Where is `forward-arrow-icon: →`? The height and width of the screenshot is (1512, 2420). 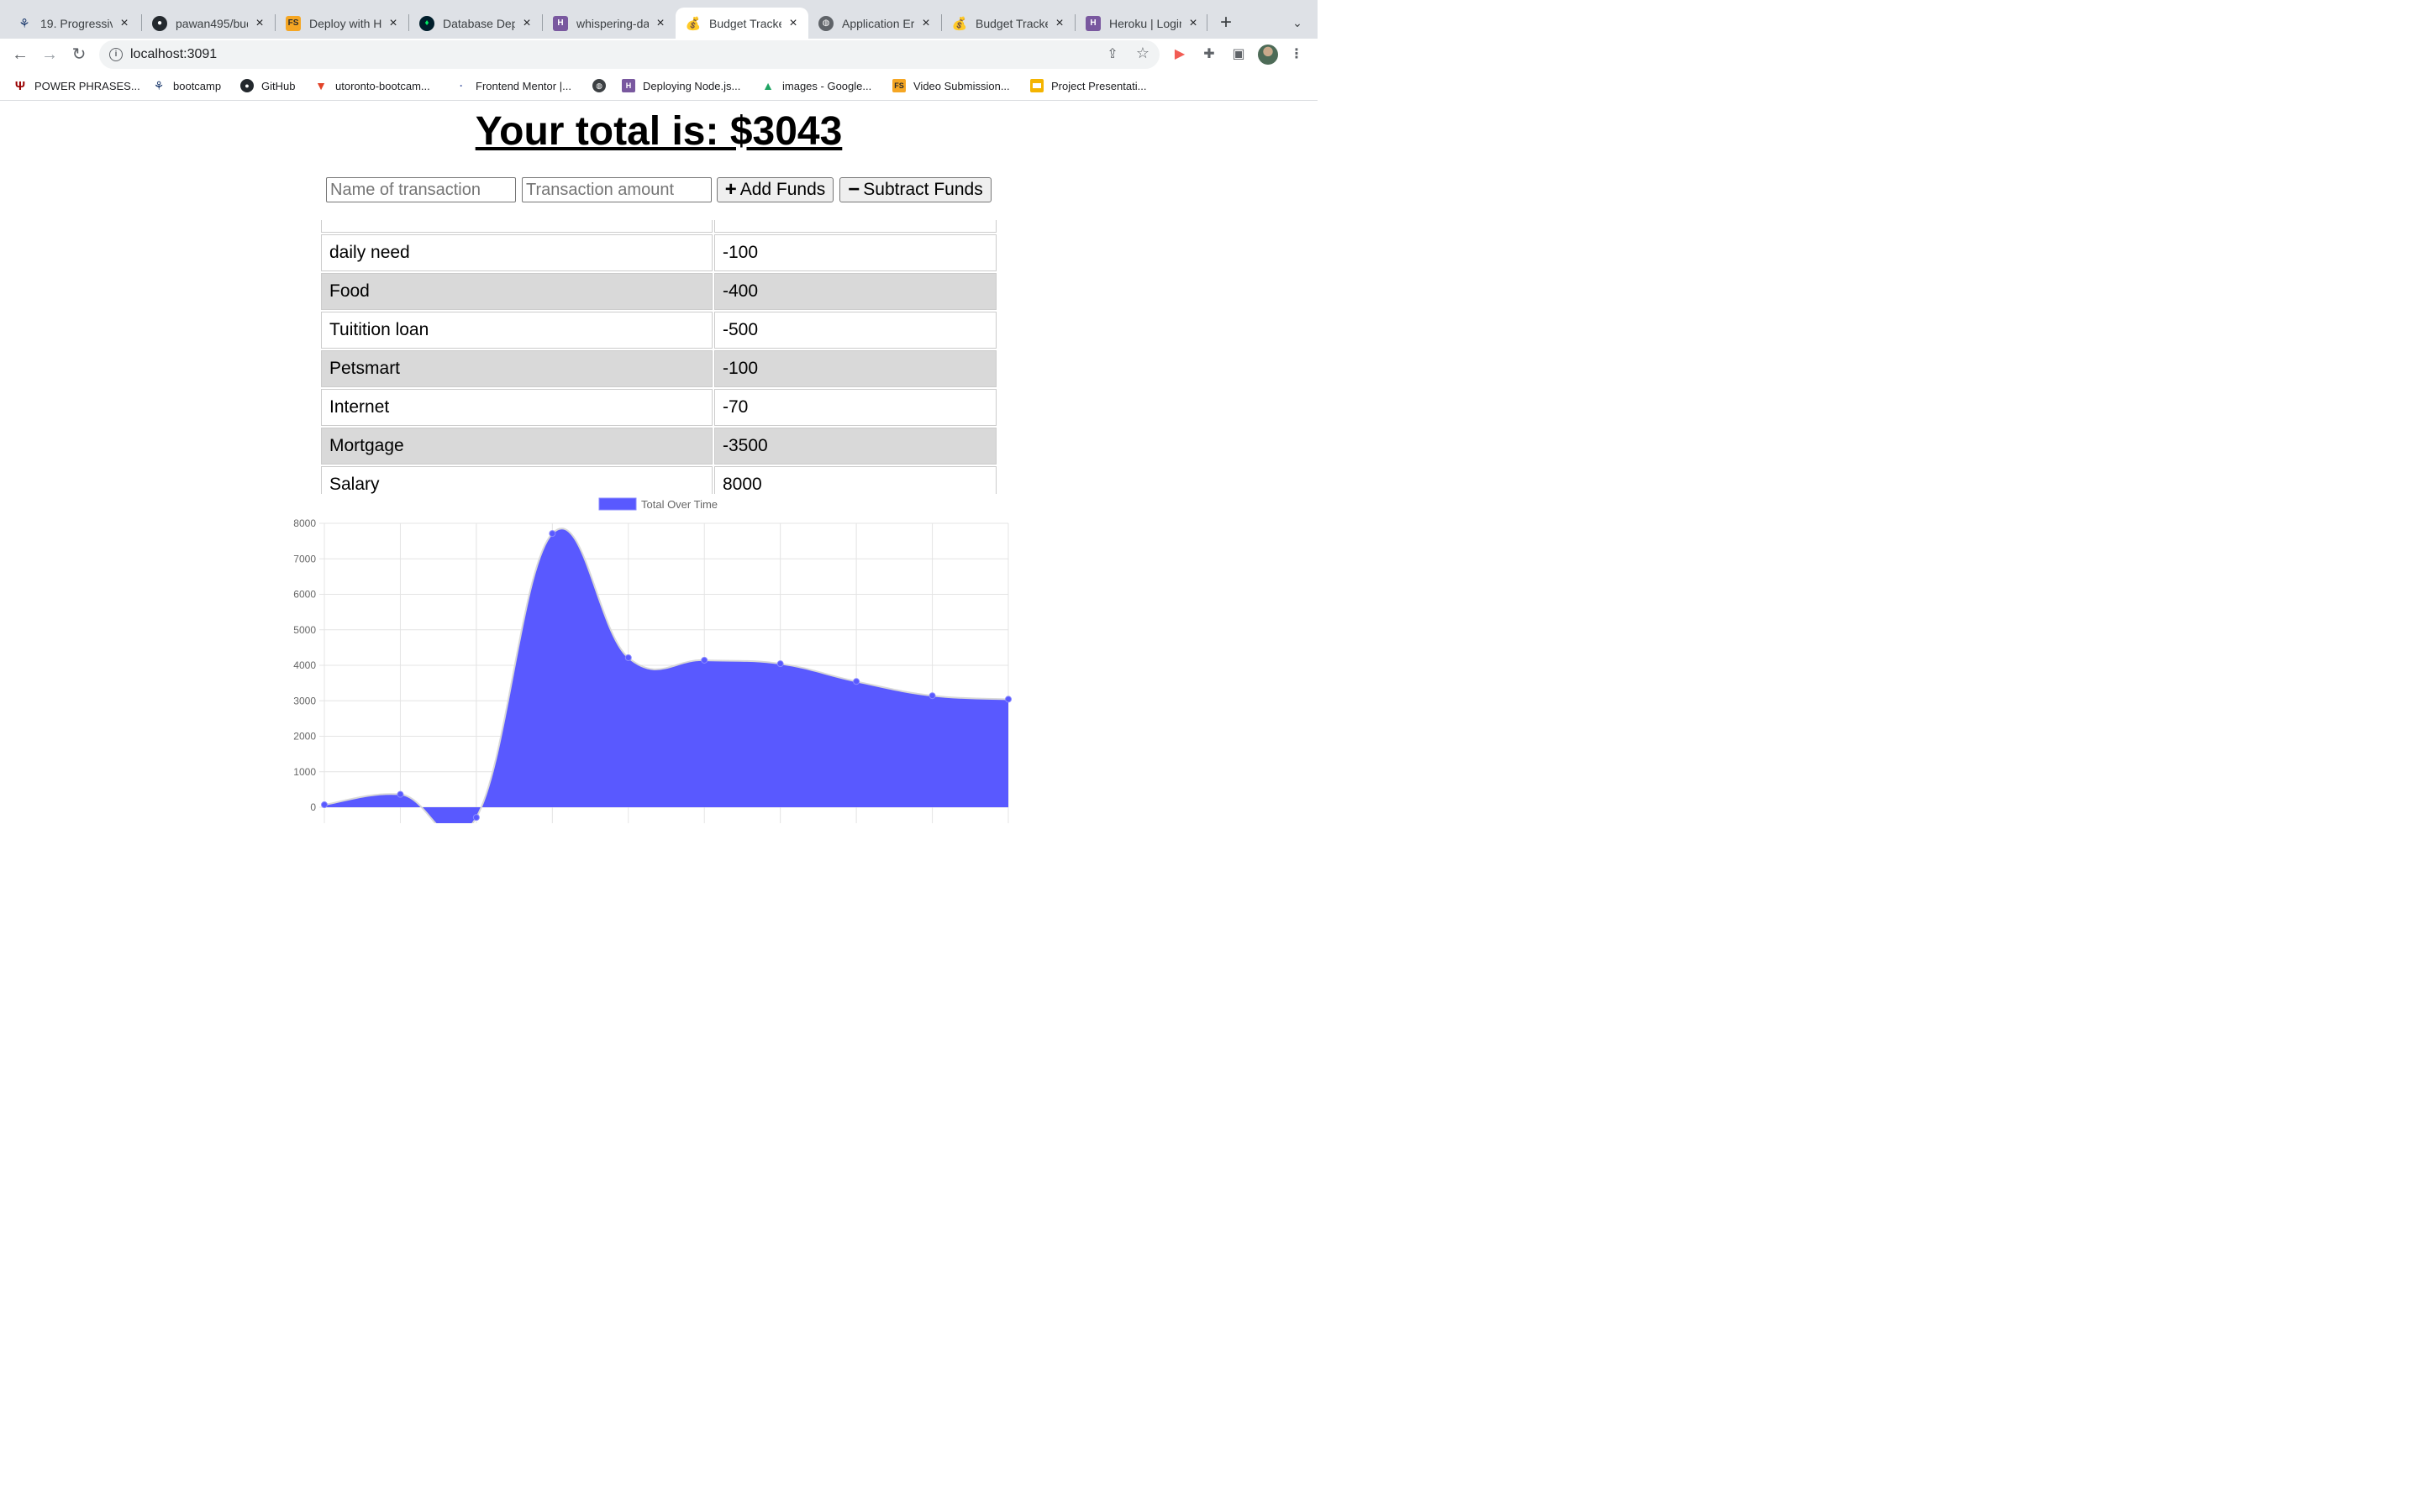 forward-arrow-icon: → is located at coordinates (50, 55).